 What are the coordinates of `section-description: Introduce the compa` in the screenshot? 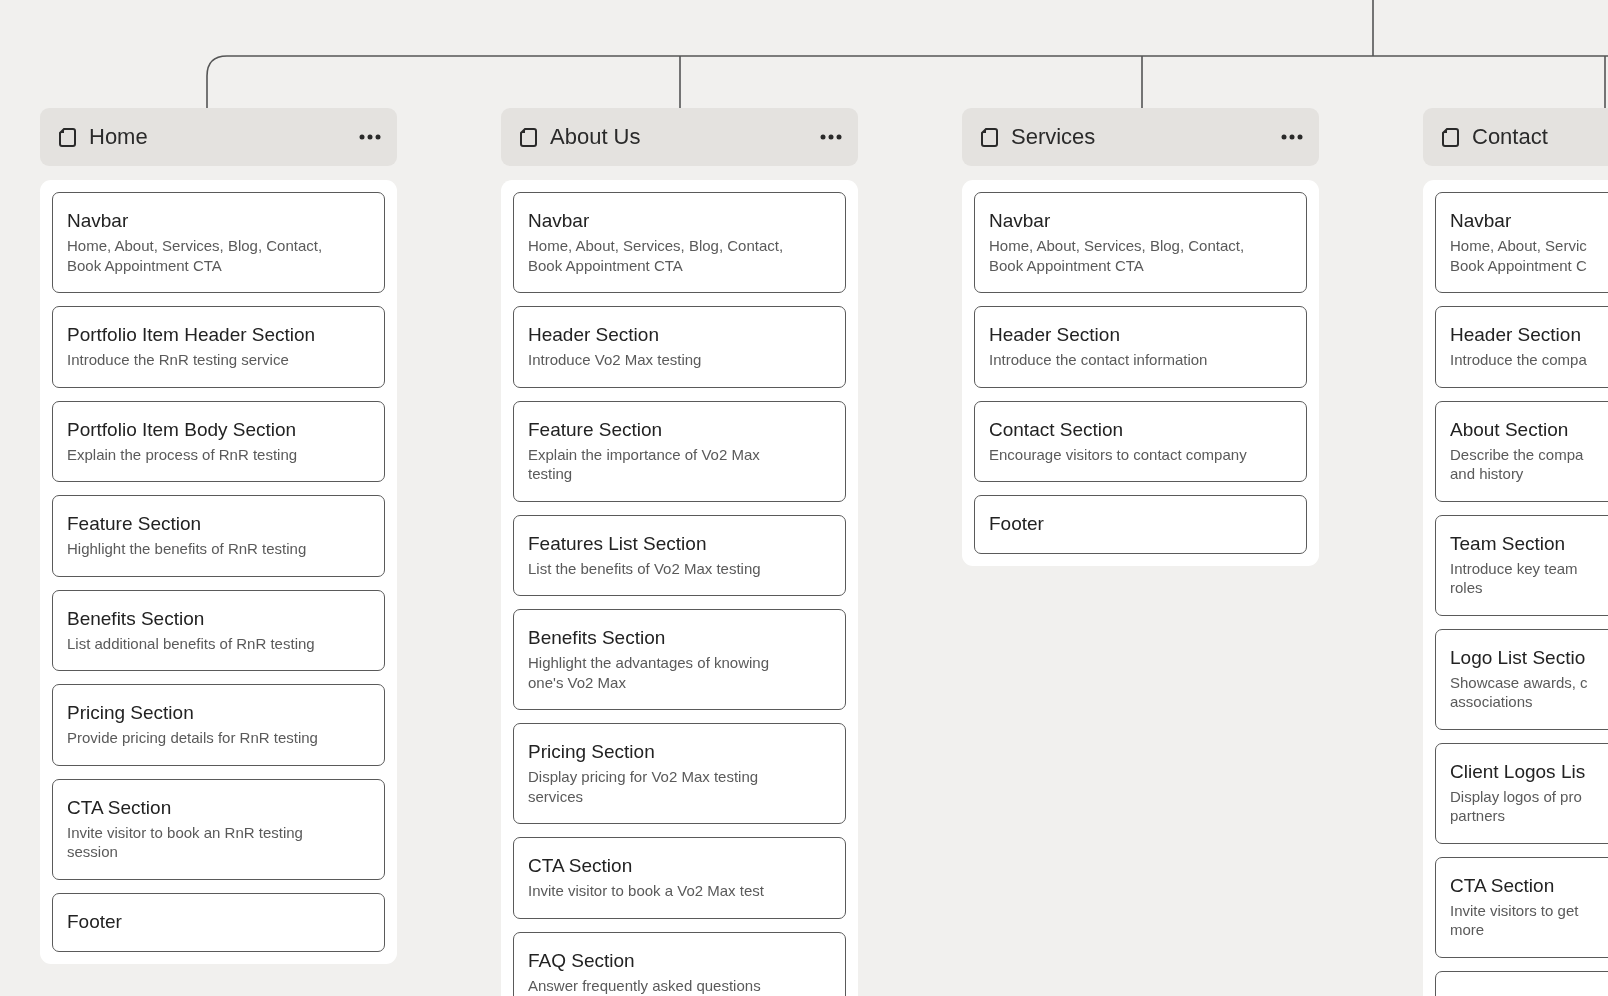 It's located at (1519, 360).